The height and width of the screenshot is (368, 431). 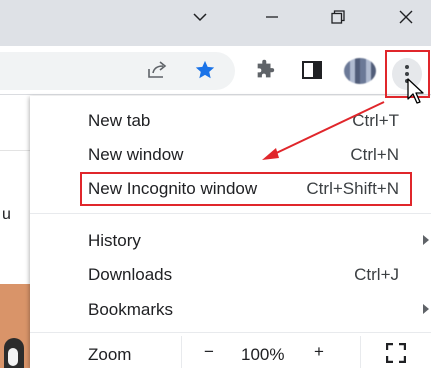 What do you see at coordinates (263, 354) in the screenshot?
I see `zoom-value: 100%` at bounding box center [263, 354].